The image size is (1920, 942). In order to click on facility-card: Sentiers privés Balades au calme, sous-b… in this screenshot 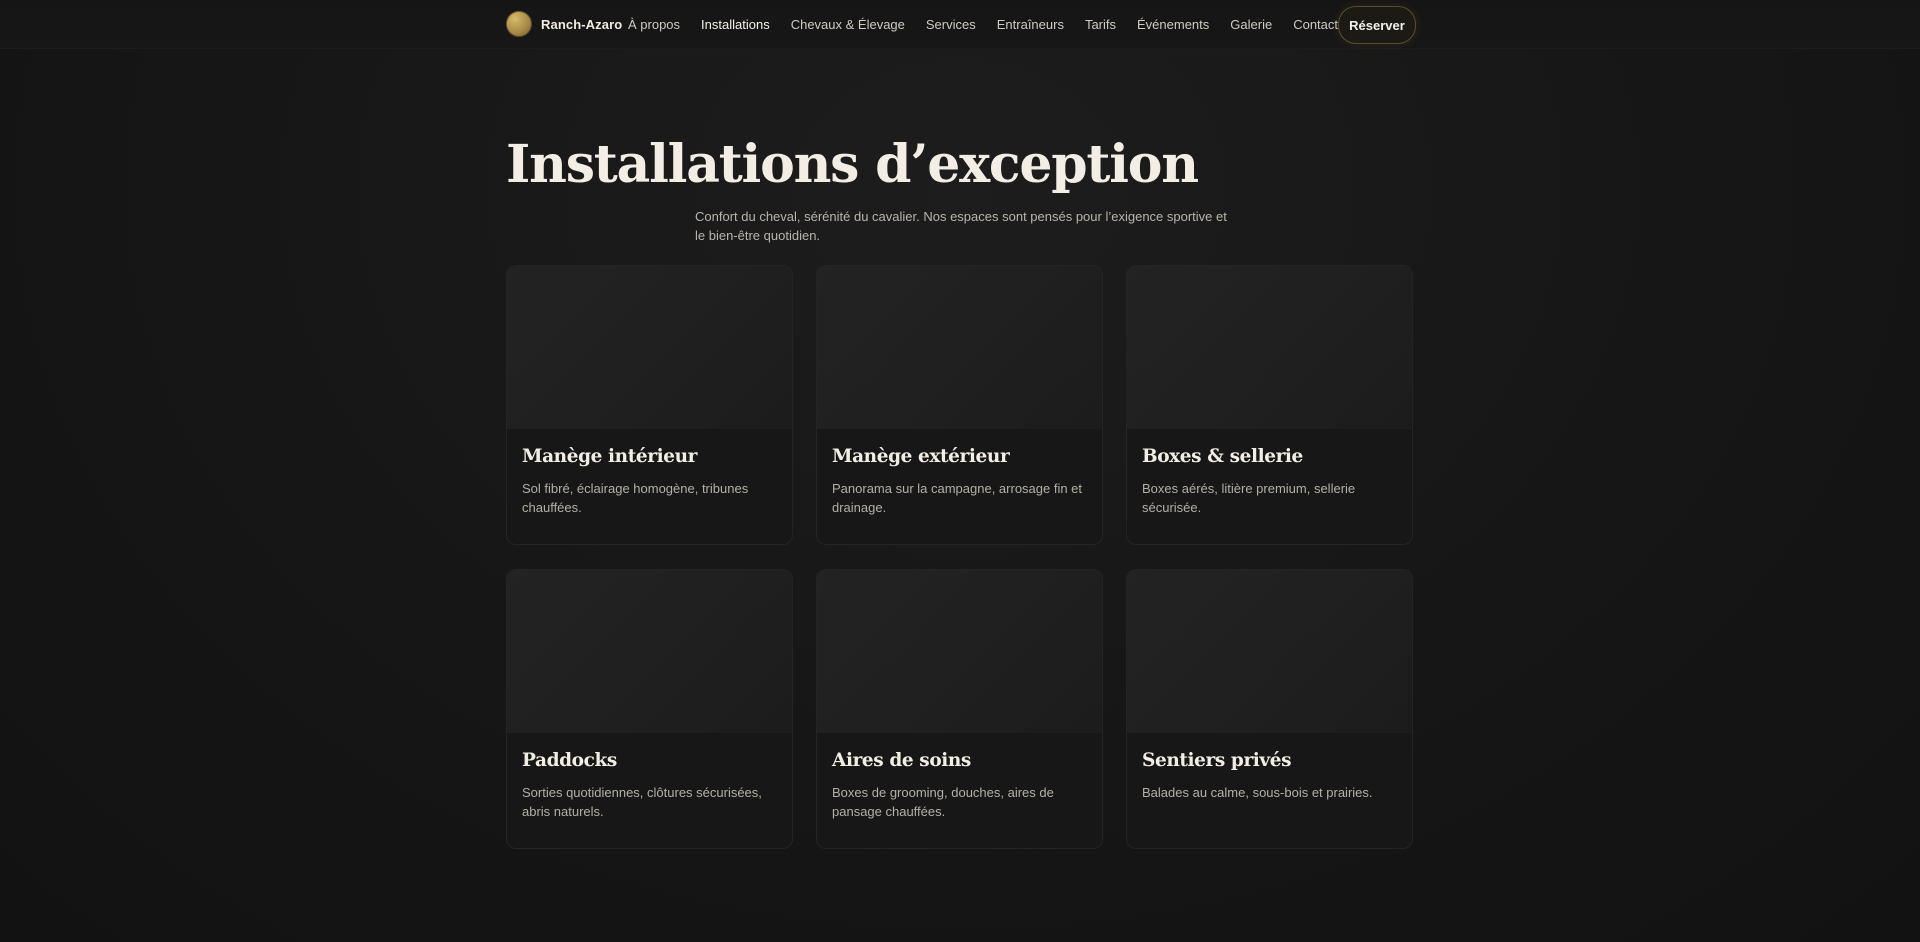, I will do `click(1269, 709)`.